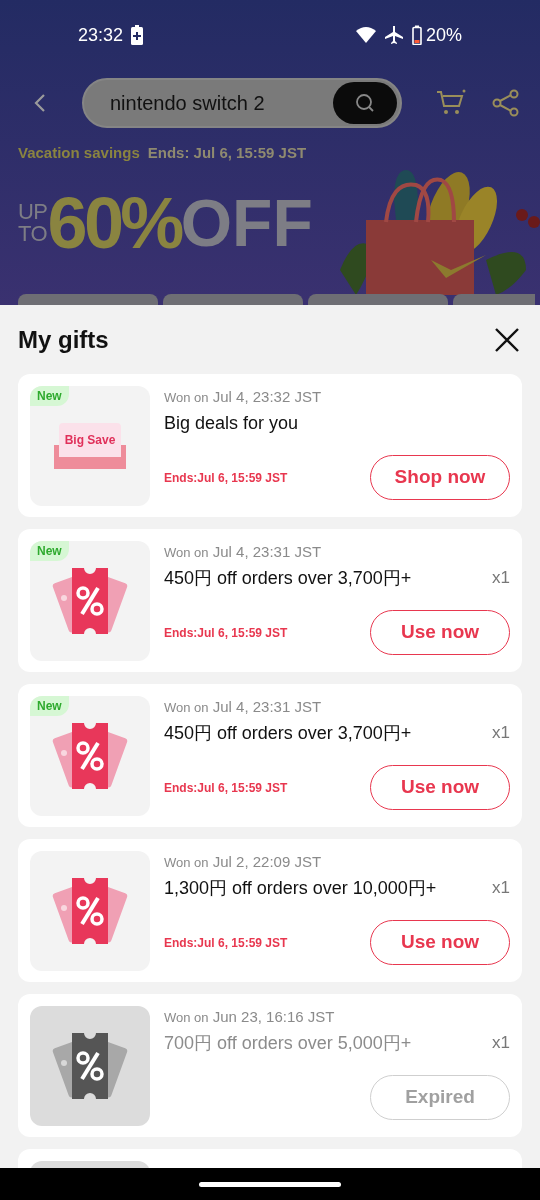 The height and width of the screenshot is (1200, 540). What do you see at coordinates (114, 222) in the screenshot?
I see `discount-headline: 60%` at bounding box center [114, 222].